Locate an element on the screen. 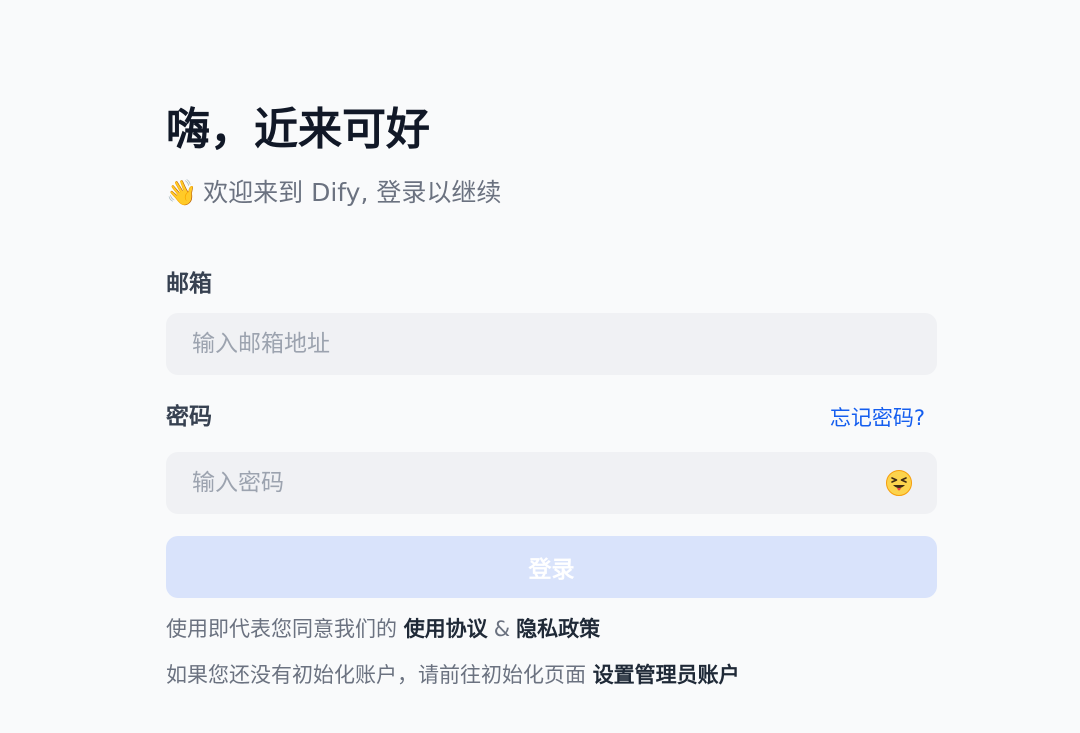 This screenshot has height=733, width=1080. terms-notice: 使用即代表您同意我们的 使用协议 & 隐私政策 is located at coordinates (383, 629).